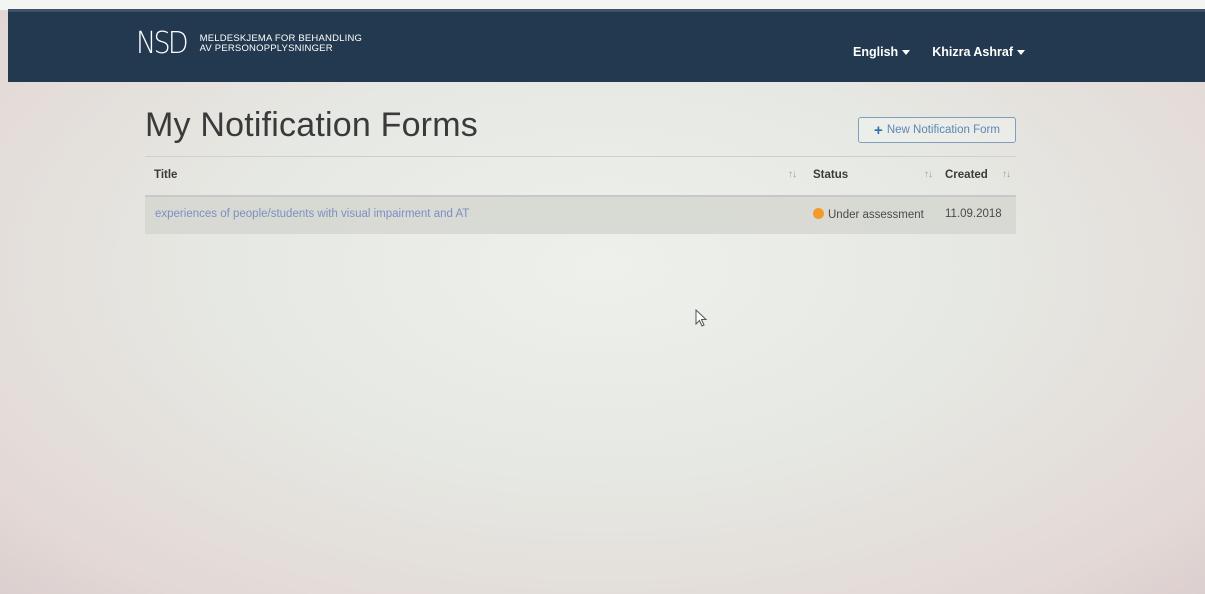  I want to click on created-date: 11.09.2018, so click(973, 214).